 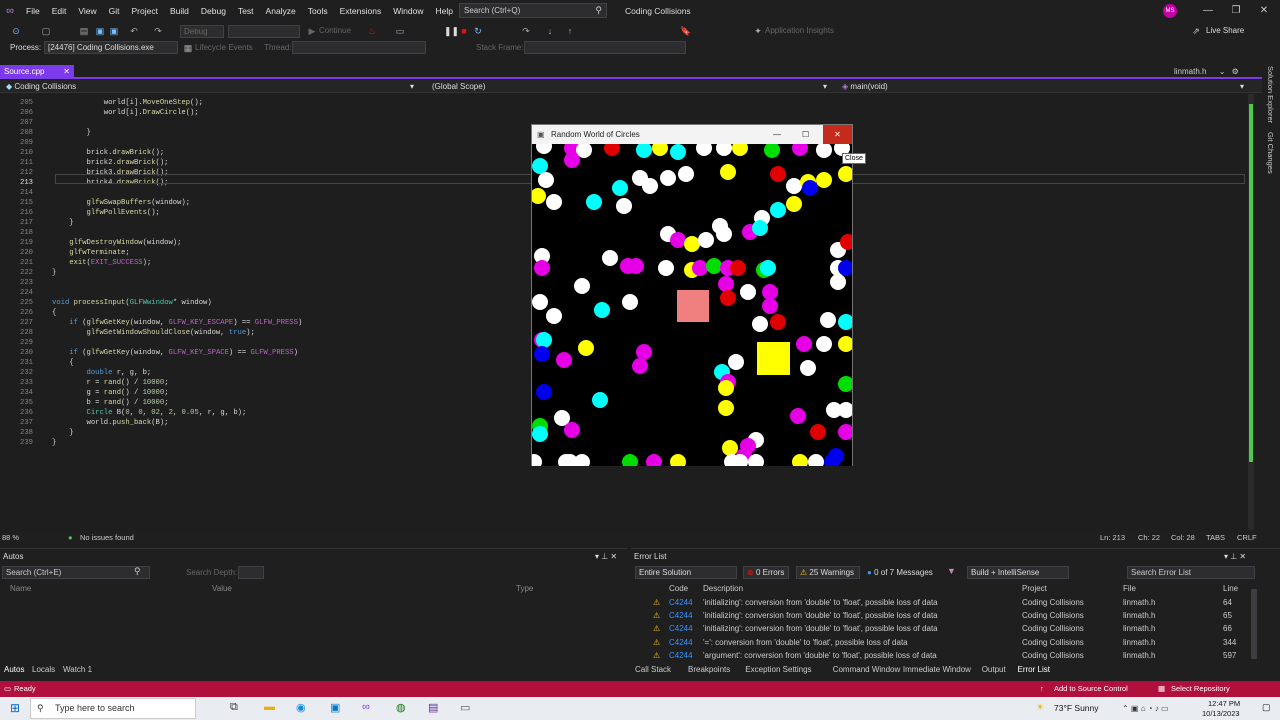 I want to click on windows-start-icon: ⊞, so click(x=15, y=708).